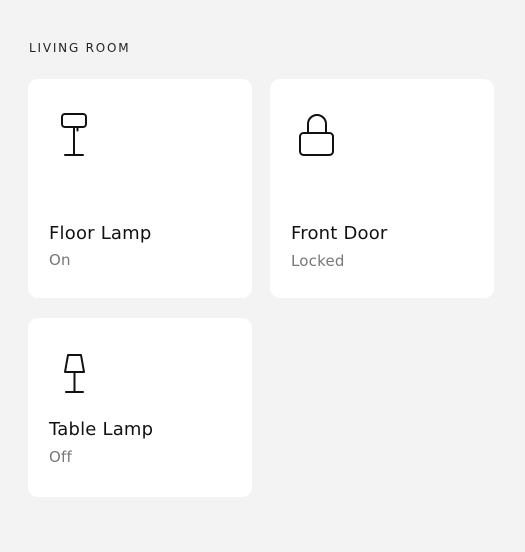 The width and height of the screenshot is (525, 552). I want to click on section-title: LIVING ROOM, so click(80, 48).